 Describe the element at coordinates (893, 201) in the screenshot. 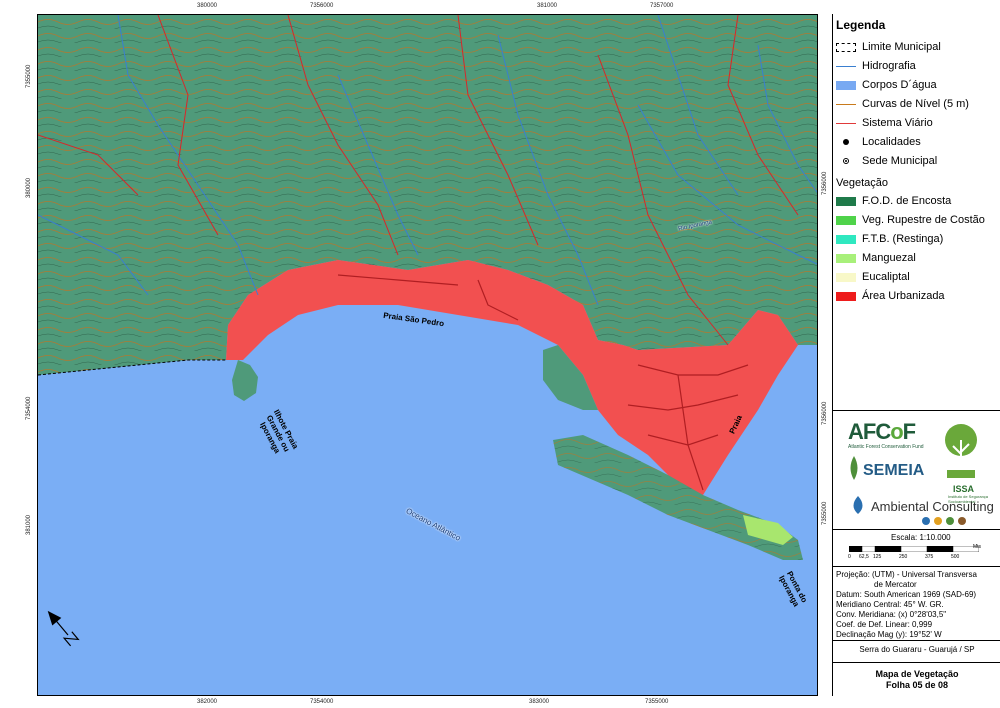

I see `legend-veg-fod: F.O.D. de Encosta` at that location.